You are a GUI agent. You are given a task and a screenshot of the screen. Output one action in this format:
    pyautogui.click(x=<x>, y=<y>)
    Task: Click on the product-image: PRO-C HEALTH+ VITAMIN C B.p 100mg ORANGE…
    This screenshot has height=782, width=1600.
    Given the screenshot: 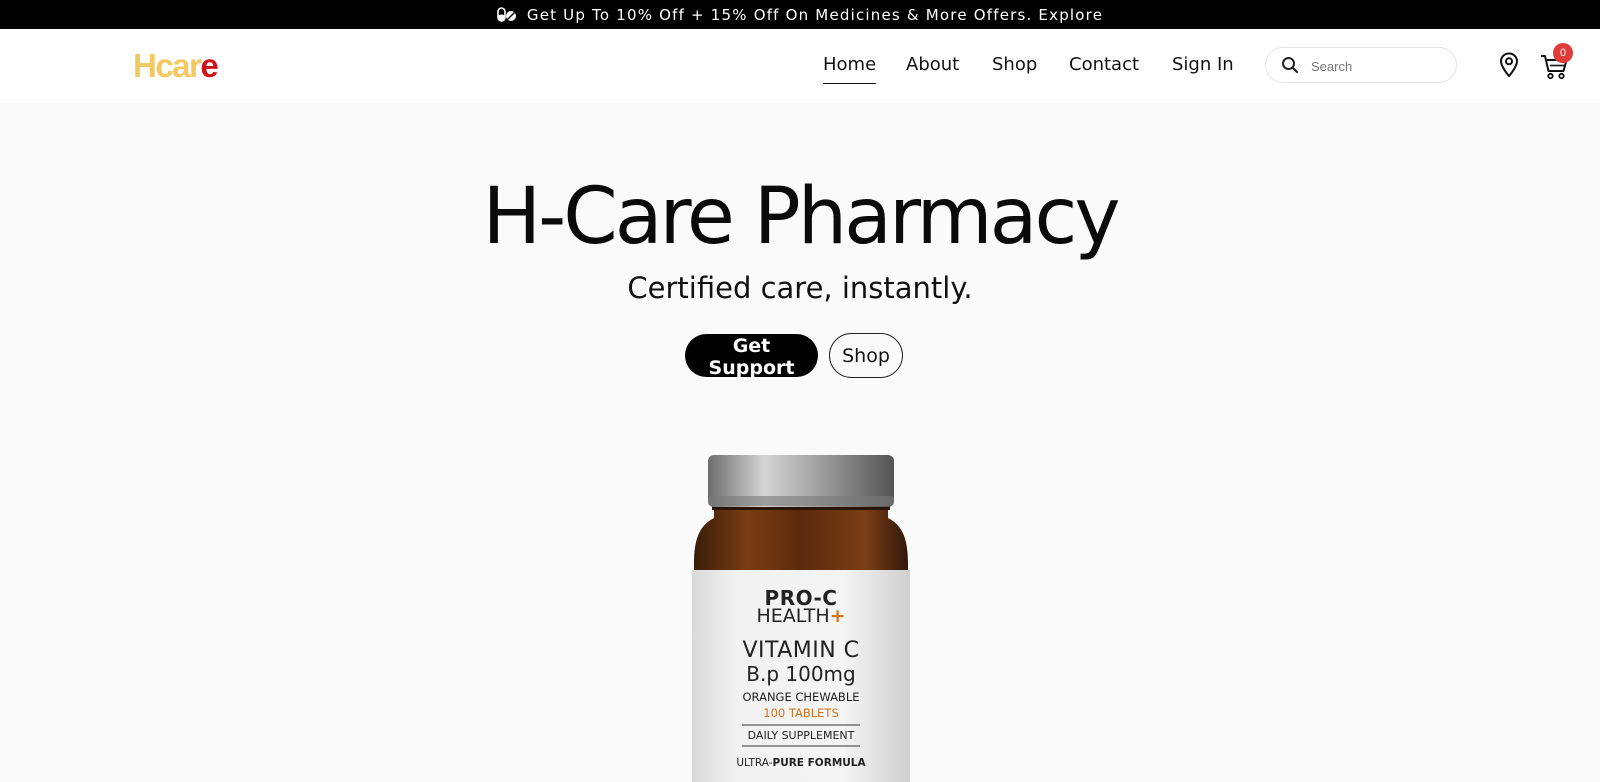 What is the action you would take?
    pyautogui.click(x=801, y=617)
    